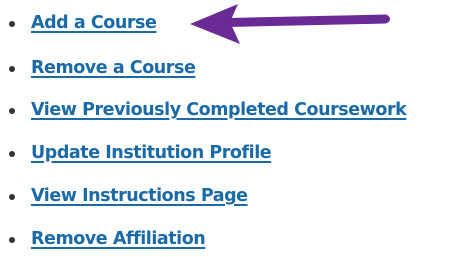  I want to click on view-instructions-page-link: View Instructions Page, so click(139, 196).